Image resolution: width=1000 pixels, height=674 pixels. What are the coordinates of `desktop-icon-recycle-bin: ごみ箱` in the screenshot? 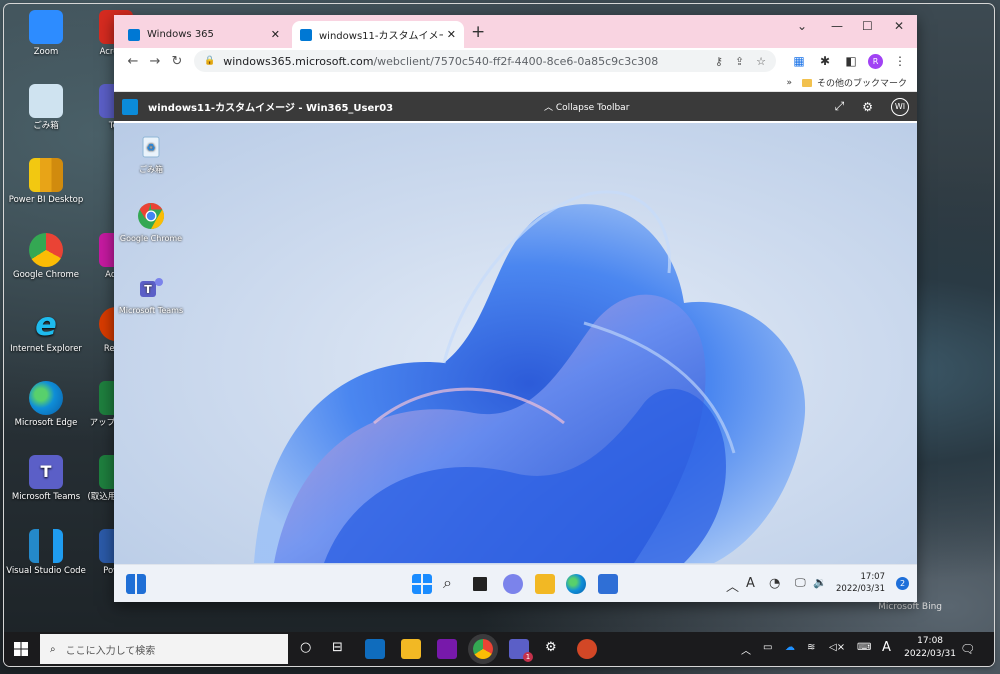 It's located at (46, 108).